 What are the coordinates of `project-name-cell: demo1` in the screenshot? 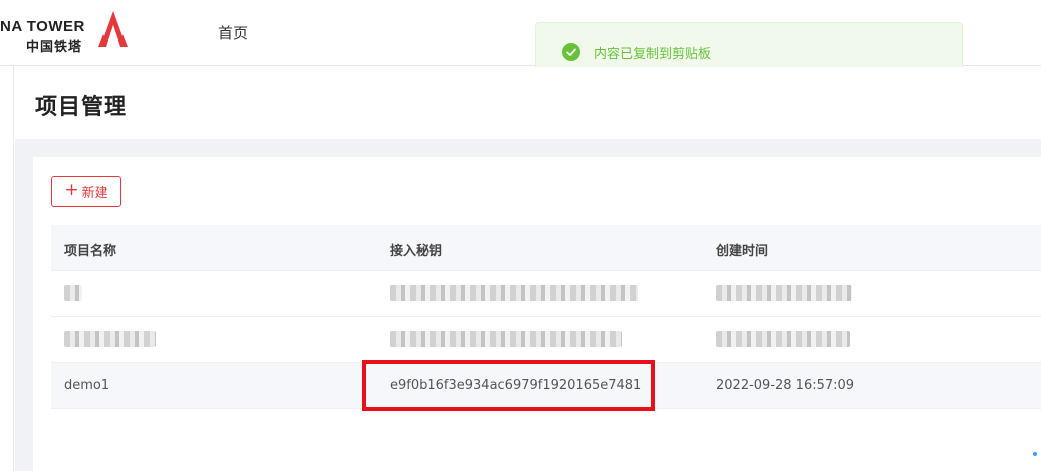 It's located at (87, 385).